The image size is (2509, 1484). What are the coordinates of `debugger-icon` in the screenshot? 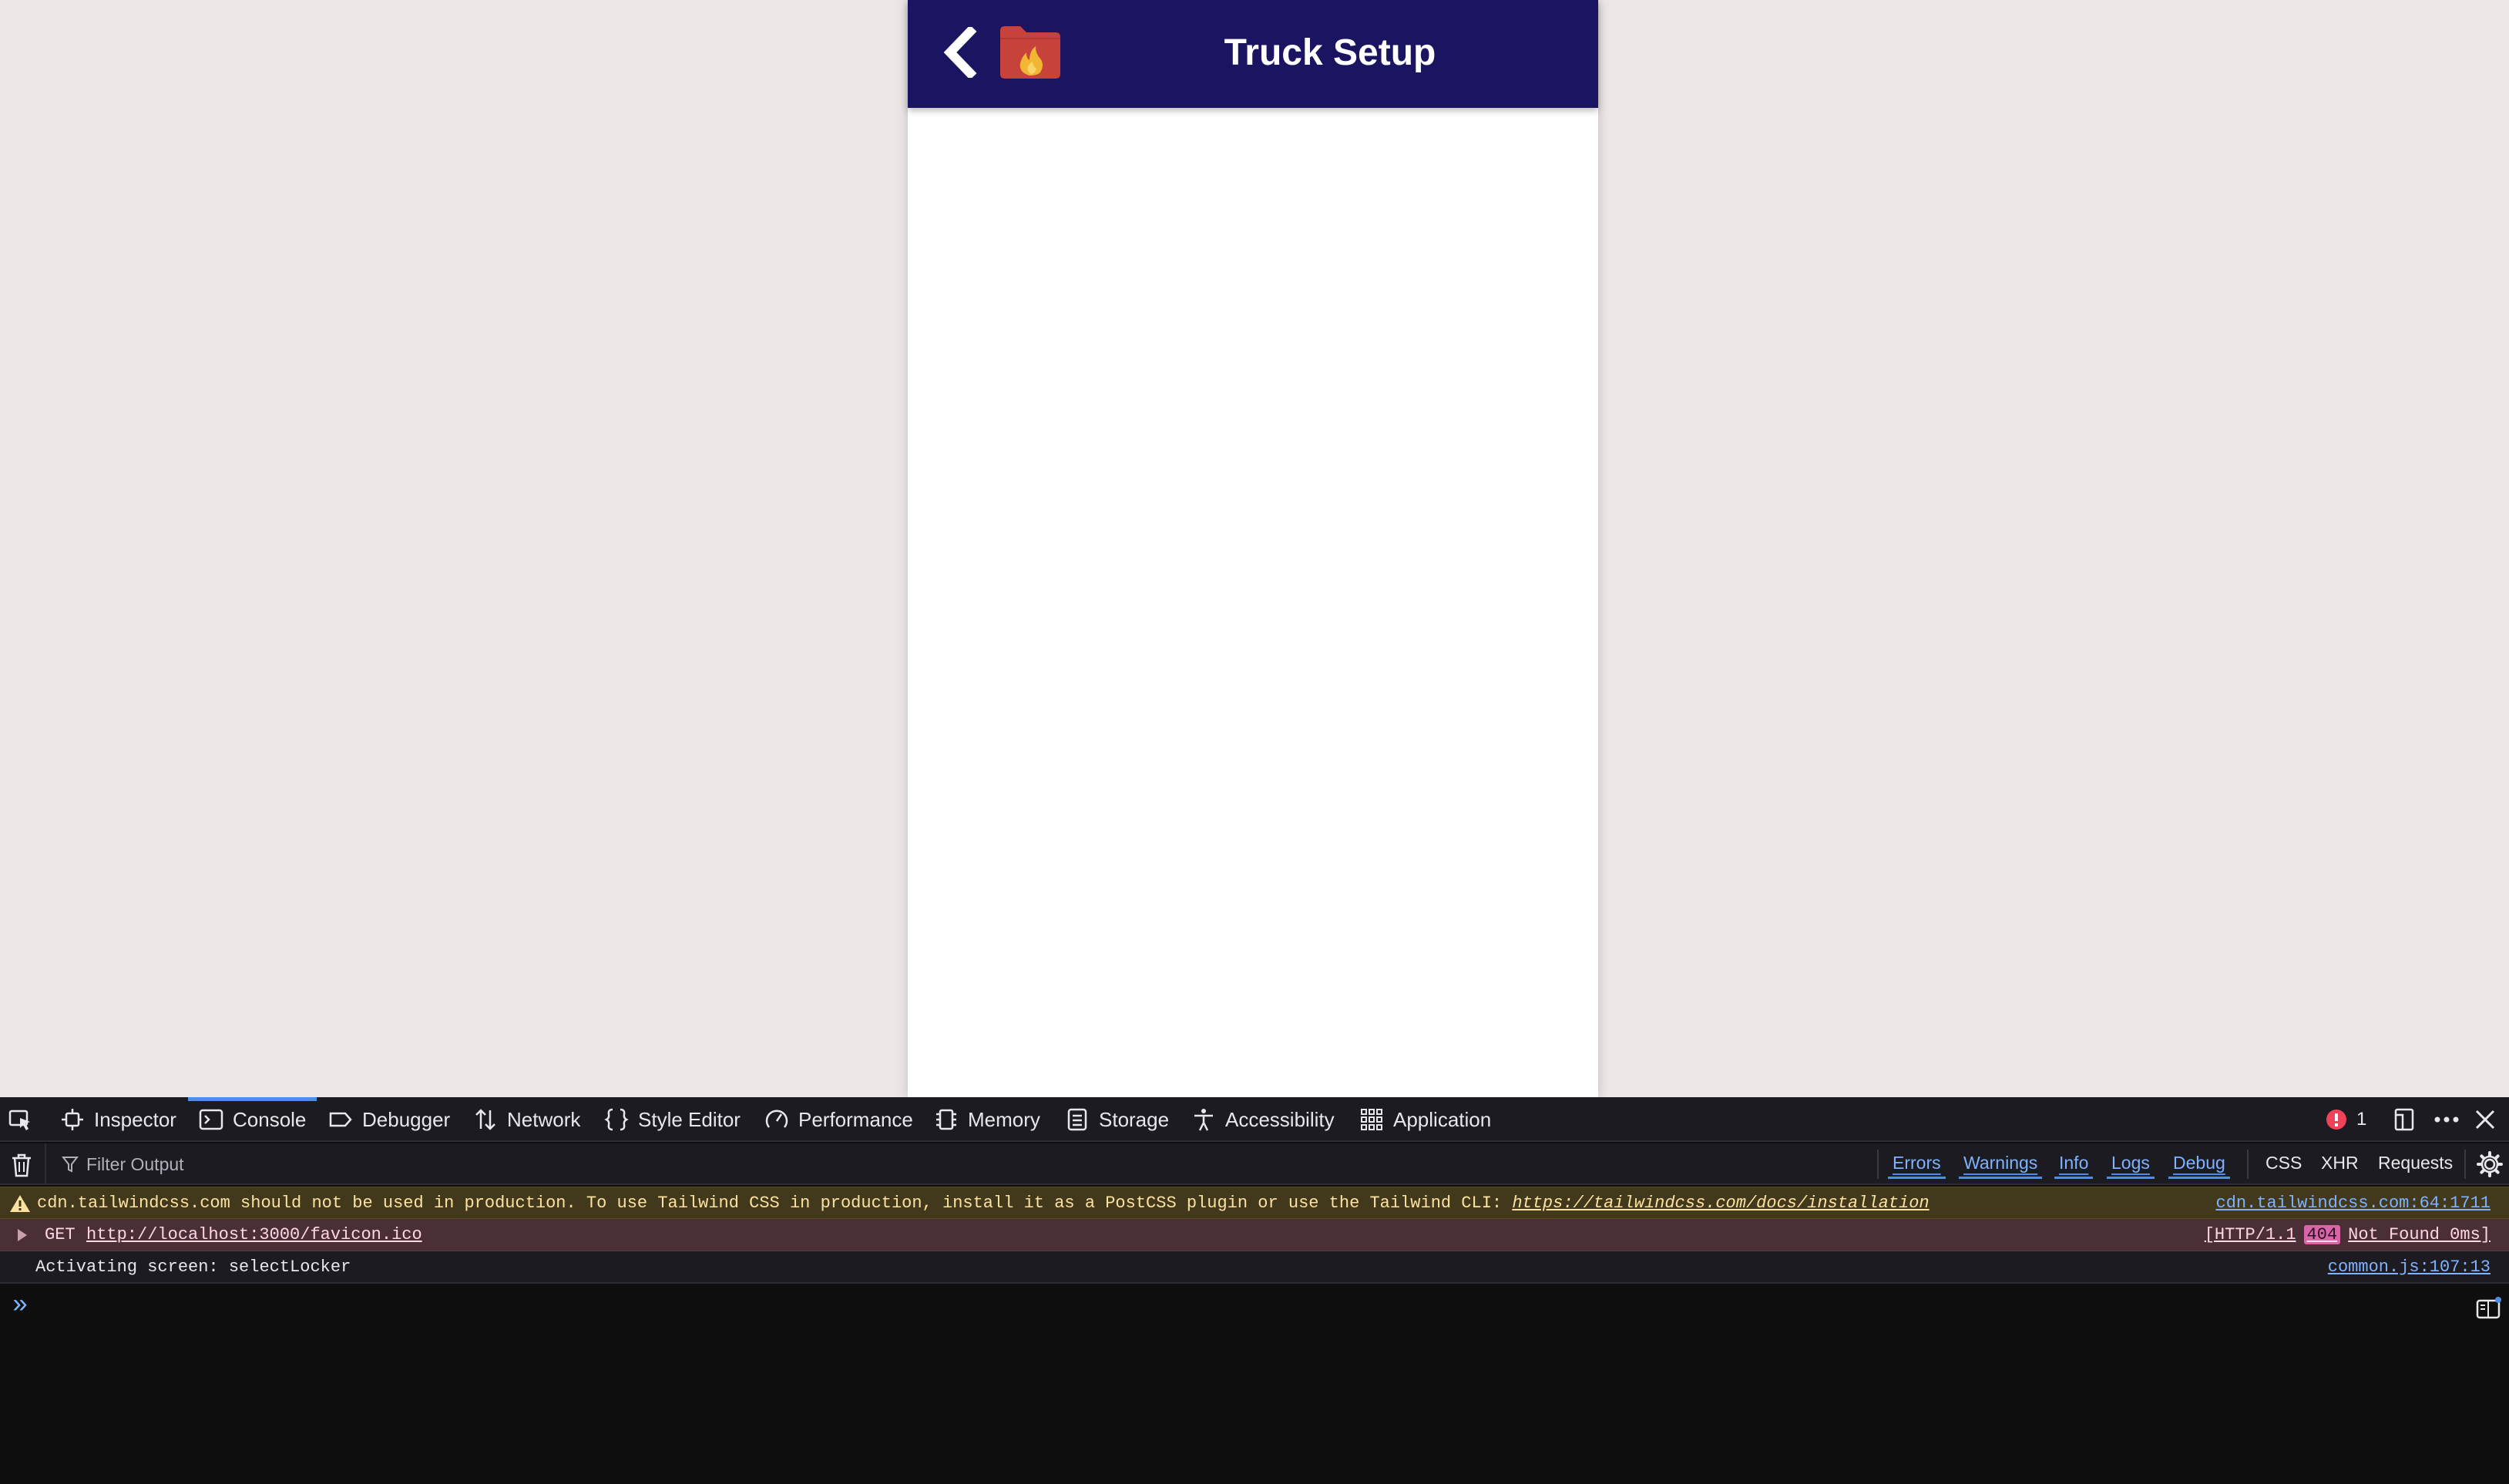 It's located at (340, 1119).